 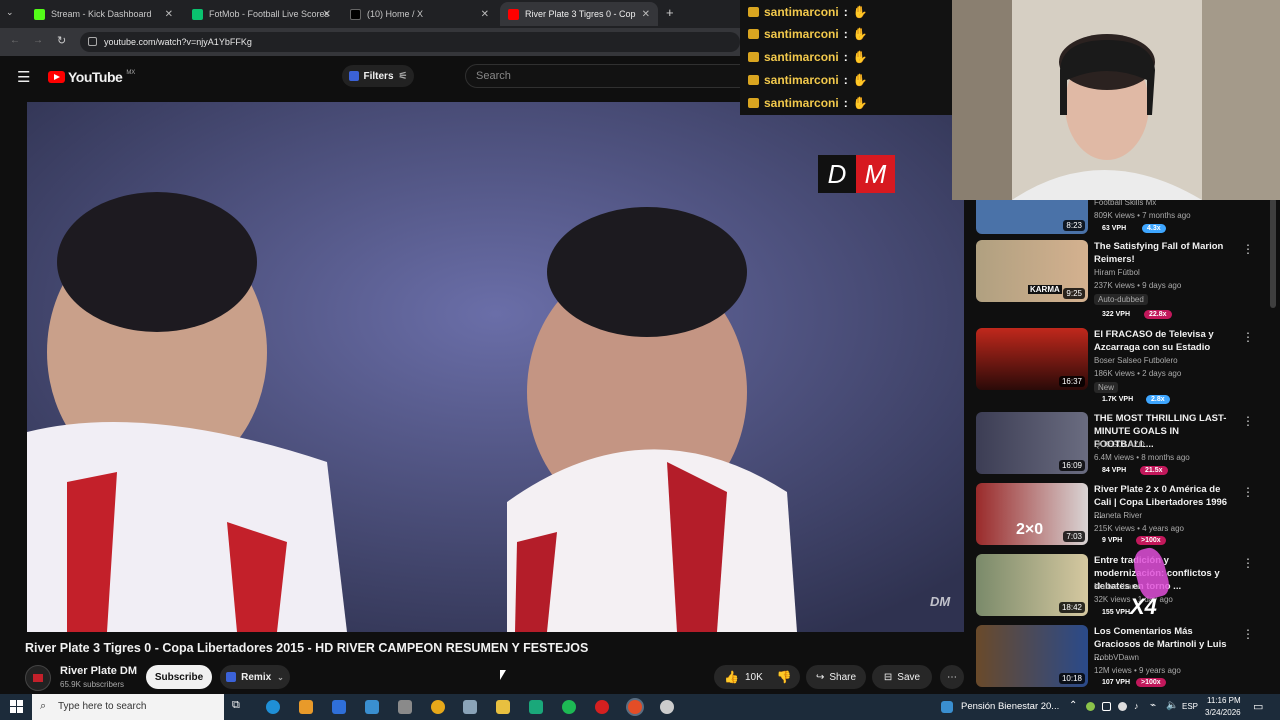 I want to click on more-actions-button: ⋯, so click(x=952, y=677).